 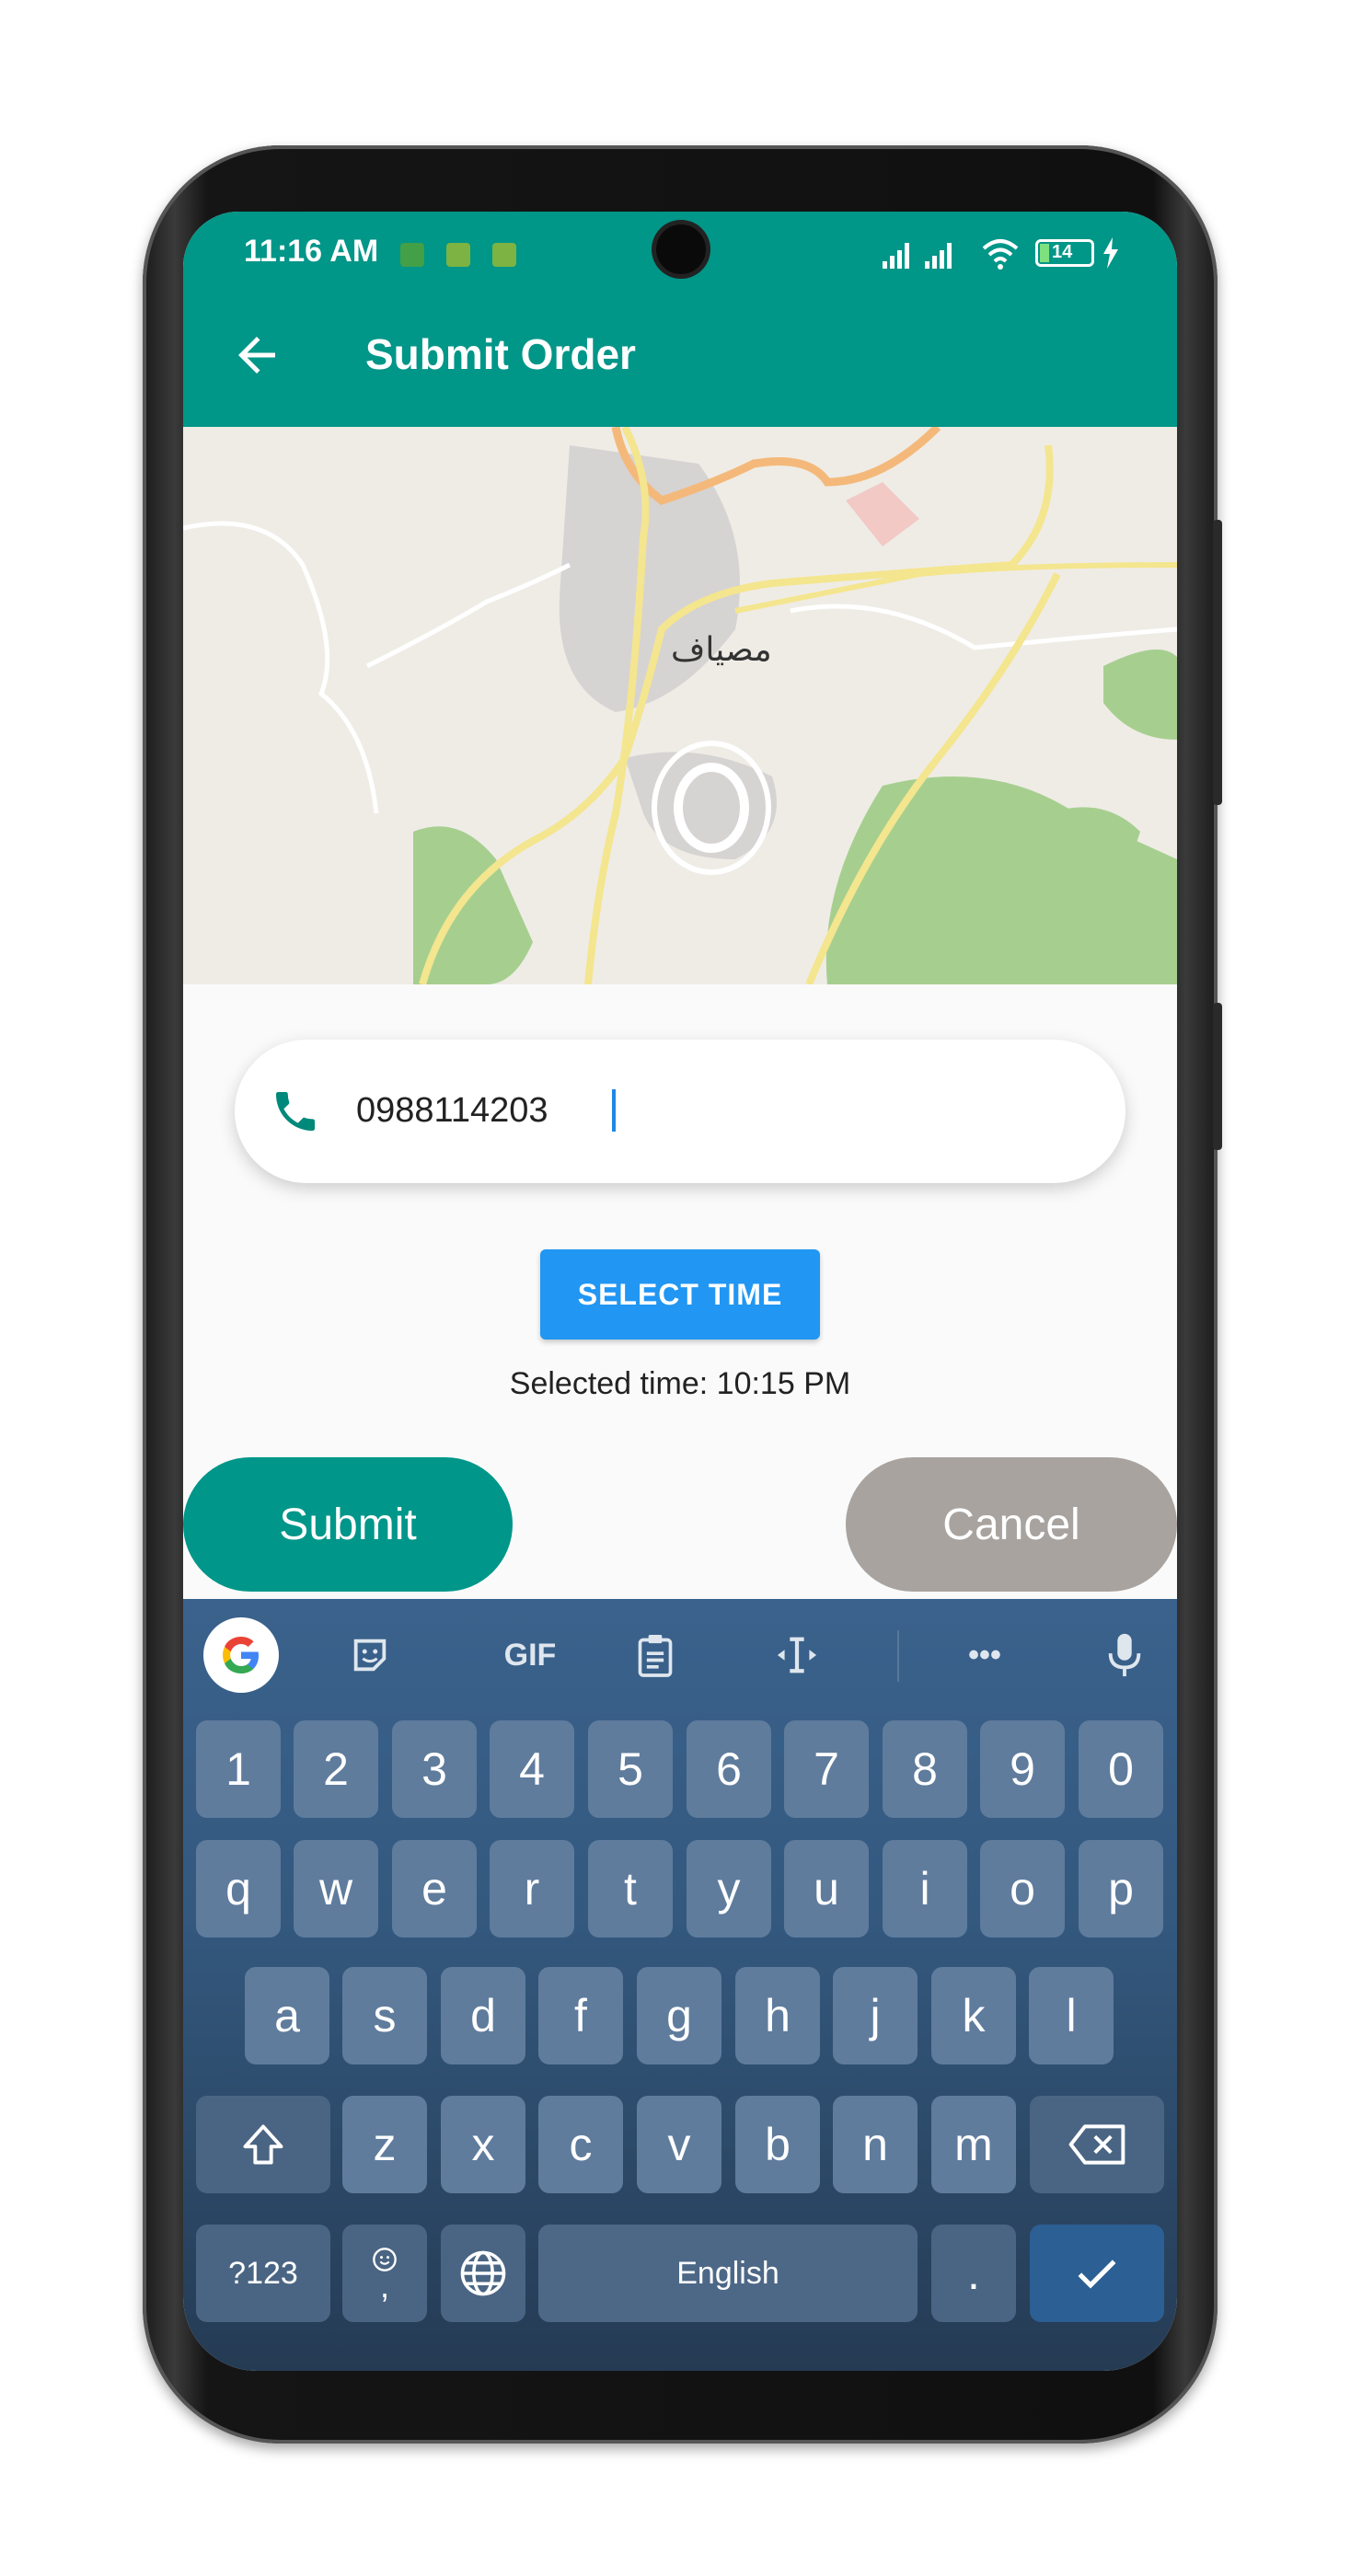 I want to click on language-key, so click(x=483, y=2273).